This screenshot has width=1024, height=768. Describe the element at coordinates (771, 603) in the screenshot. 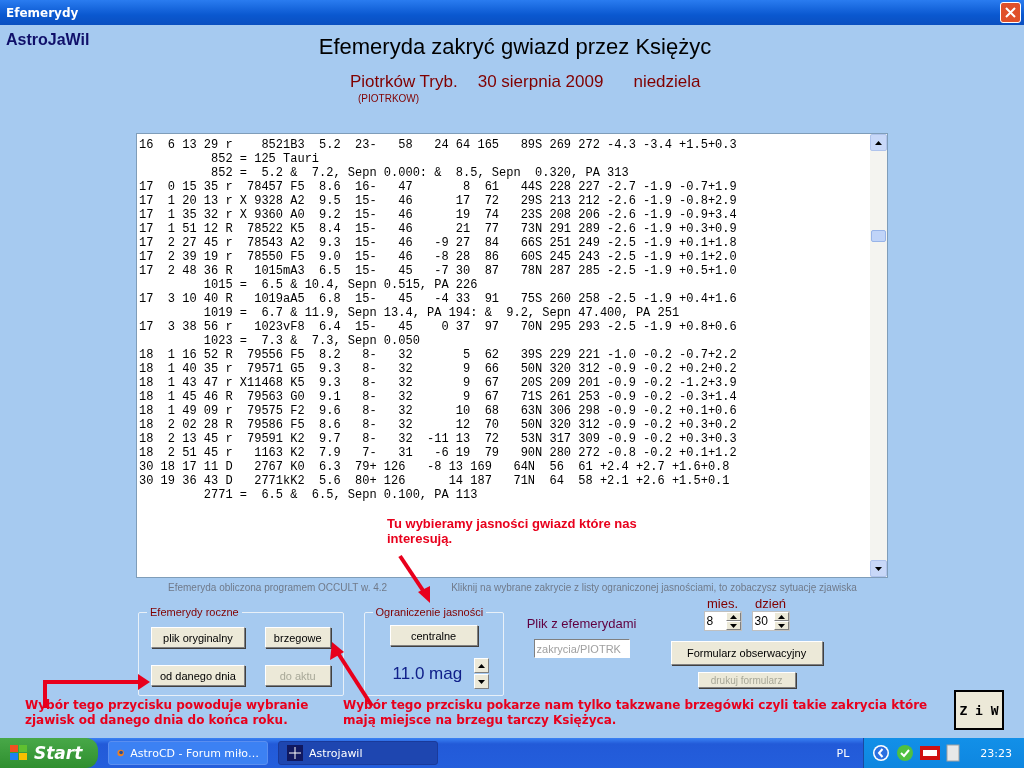

I see `picker-label: dzień` at that location.